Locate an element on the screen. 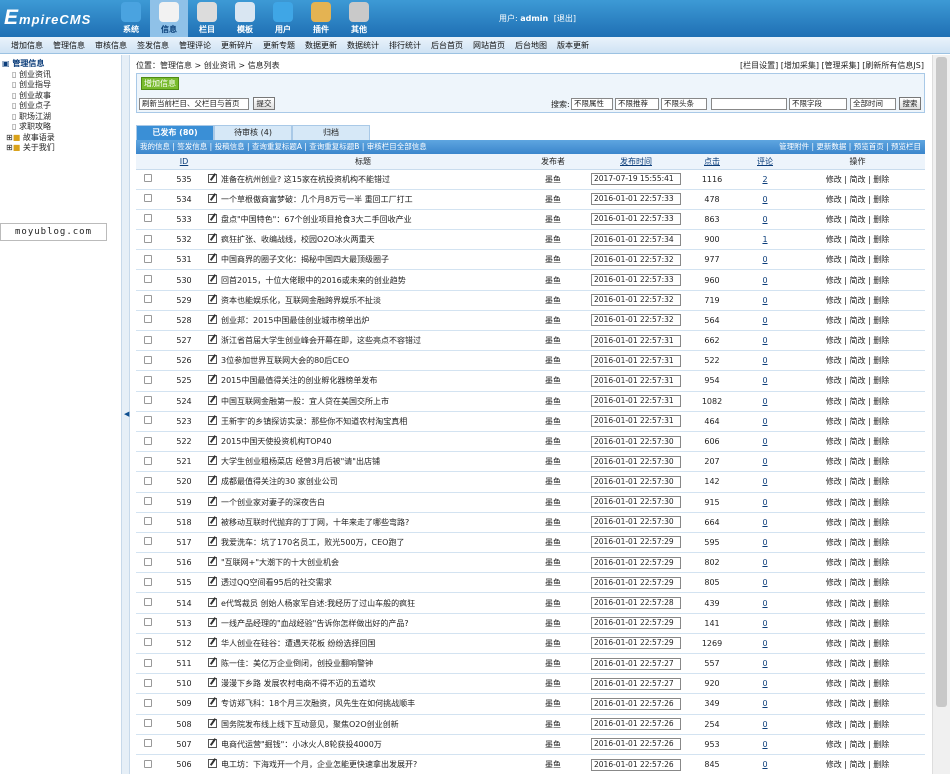 This screenshot has width=950, height=774. tab-published: 已发布 (80) is located at coordinates (175, 132).